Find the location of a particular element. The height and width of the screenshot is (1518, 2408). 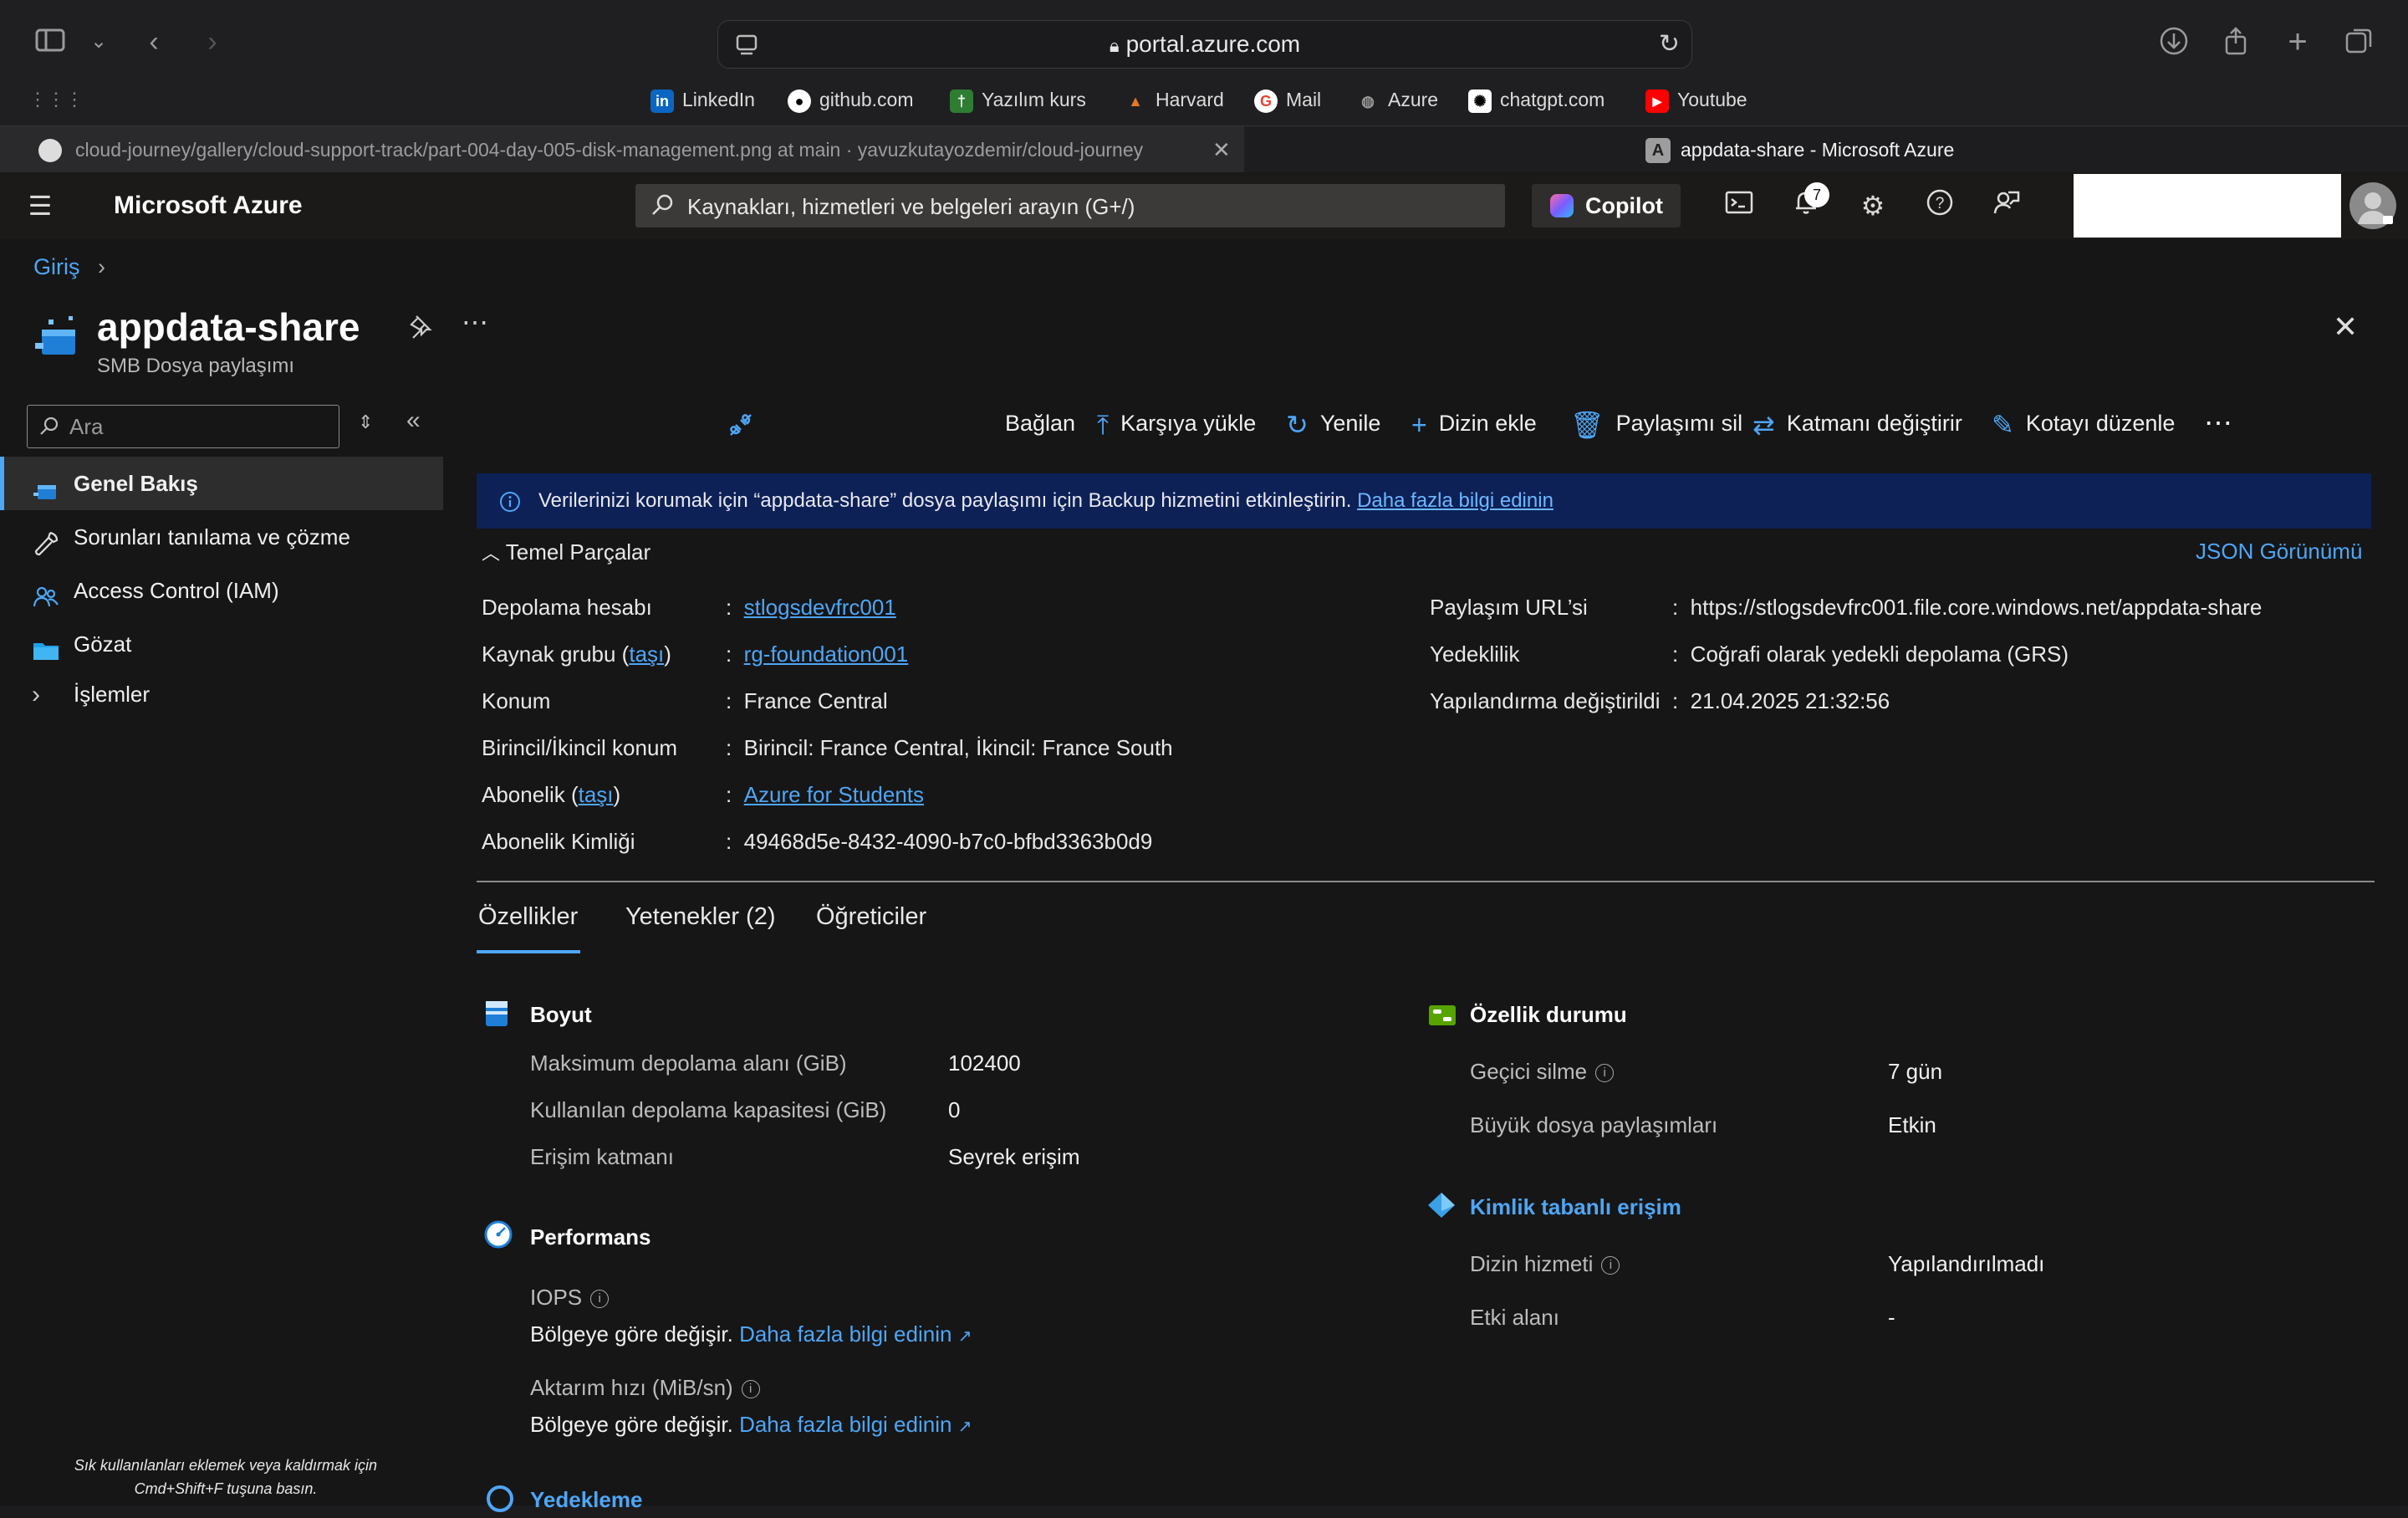

bookmark-yazilim: † Yazılım kurs is located at coordinates (1018, 99).